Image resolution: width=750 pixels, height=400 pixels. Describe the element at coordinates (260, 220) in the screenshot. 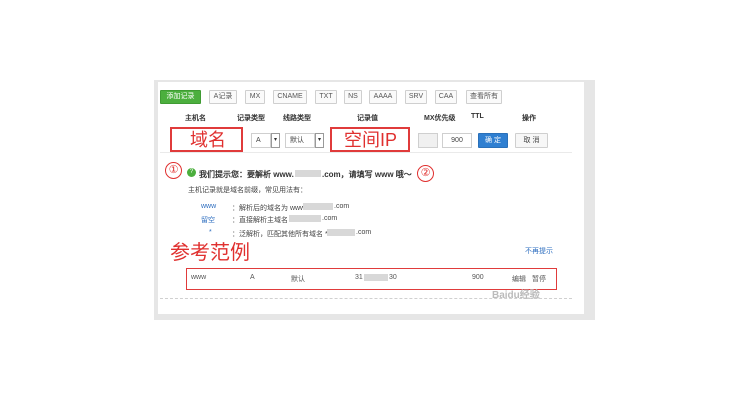

I see `hint-desc-empty: ：直接解析主域名` at that location.